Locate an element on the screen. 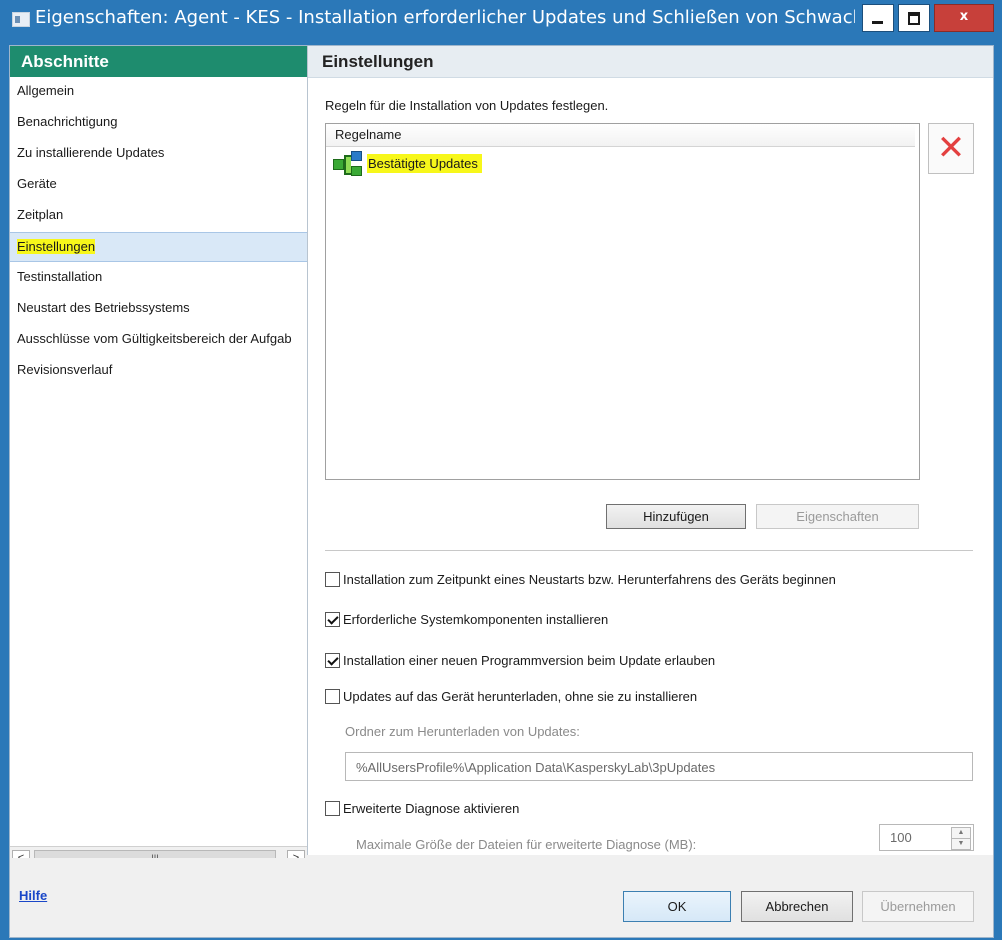 The image size is (1002, 940). rules-column-header: Regelname is located at coordinates (620, 135).